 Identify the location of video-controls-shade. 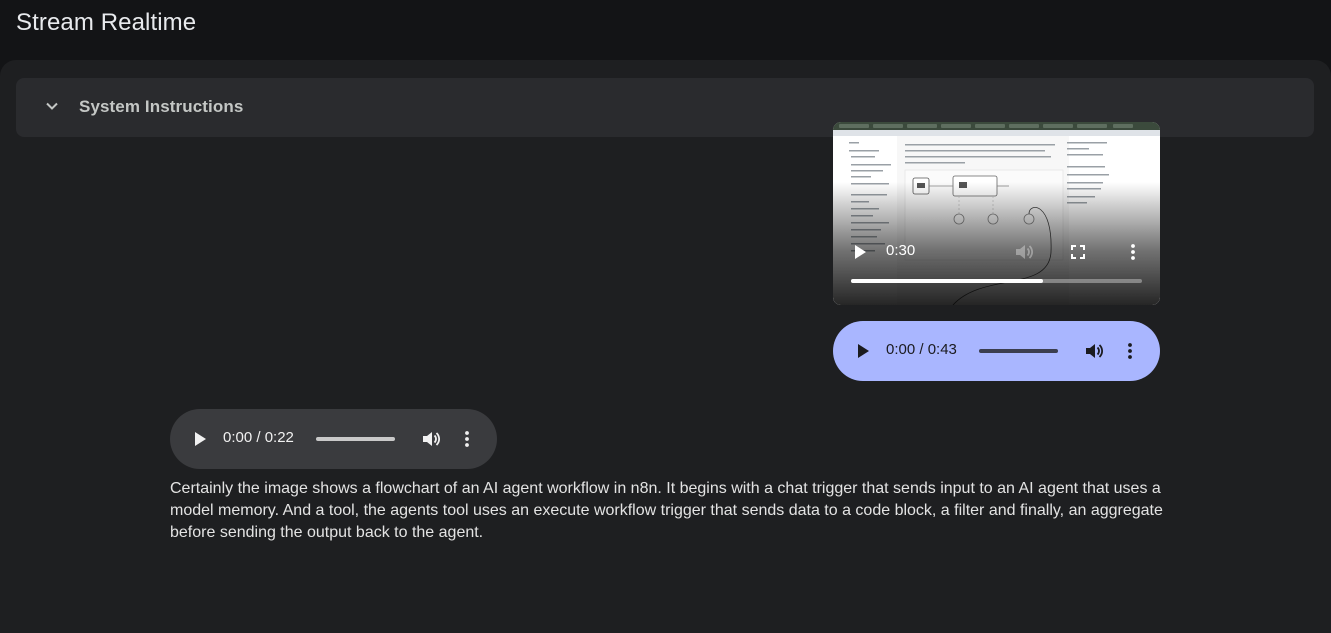
(996, 243).